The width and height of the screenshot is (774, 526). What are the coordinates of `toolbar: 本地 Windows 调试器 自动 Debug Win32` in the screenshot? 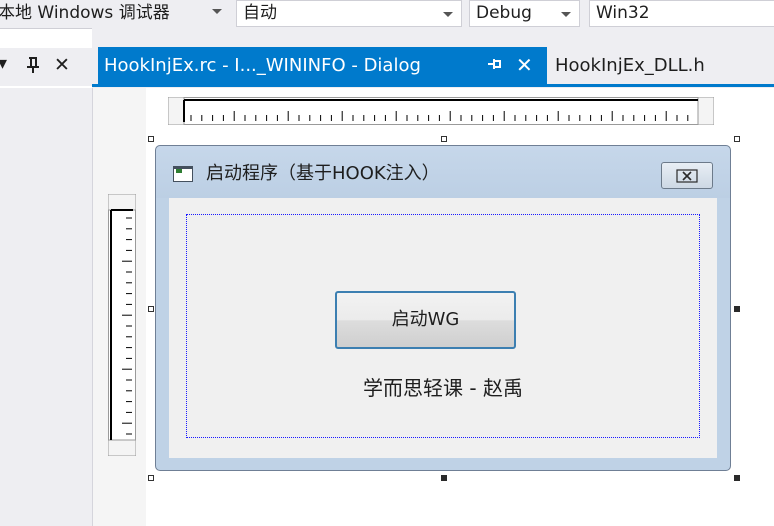 It's located at (387, 14).